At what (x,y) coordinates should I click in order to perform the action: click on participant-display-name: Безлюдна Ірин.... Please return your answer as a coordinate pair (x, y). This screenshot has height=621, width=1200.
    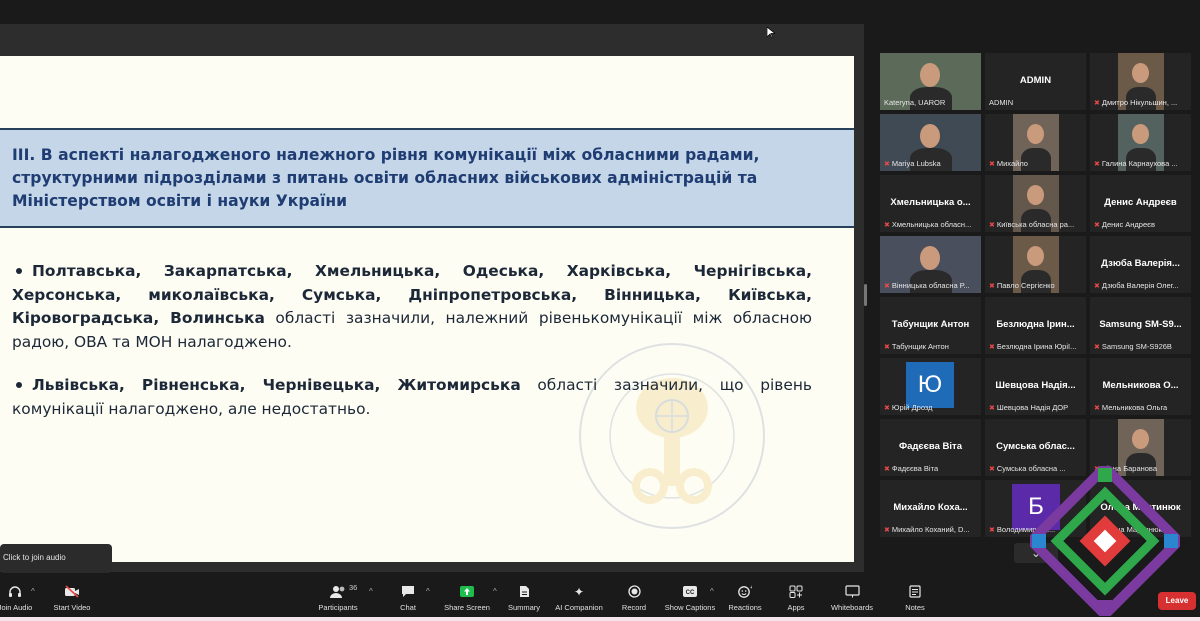
    Looking at the image, I should click on (1035, 324).